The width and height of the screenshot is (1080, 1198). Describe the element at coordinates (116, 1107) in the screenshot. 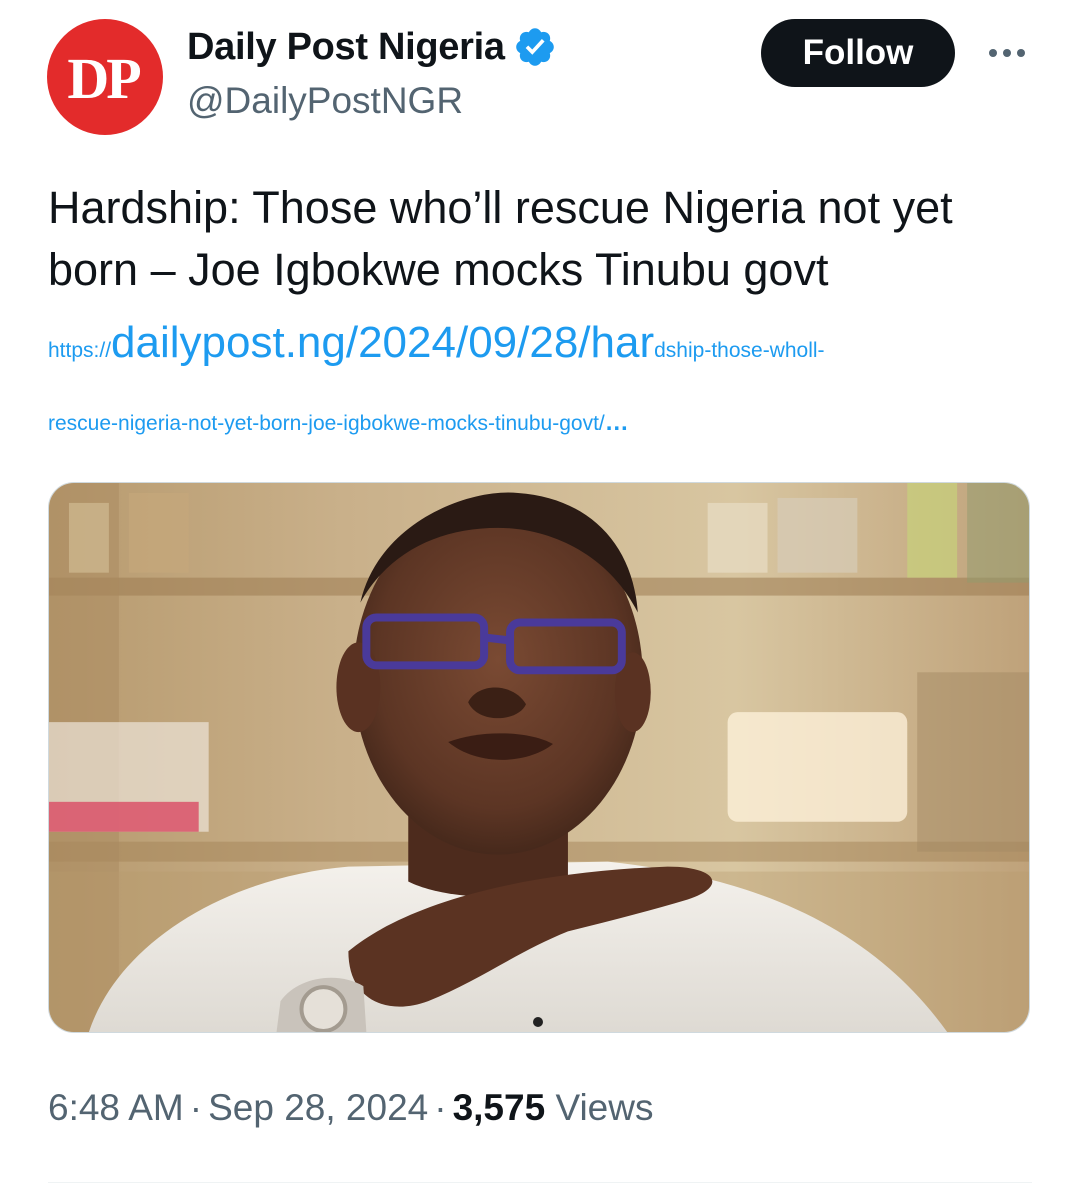

I see `tweet-time: 6:48 AM` at that location.